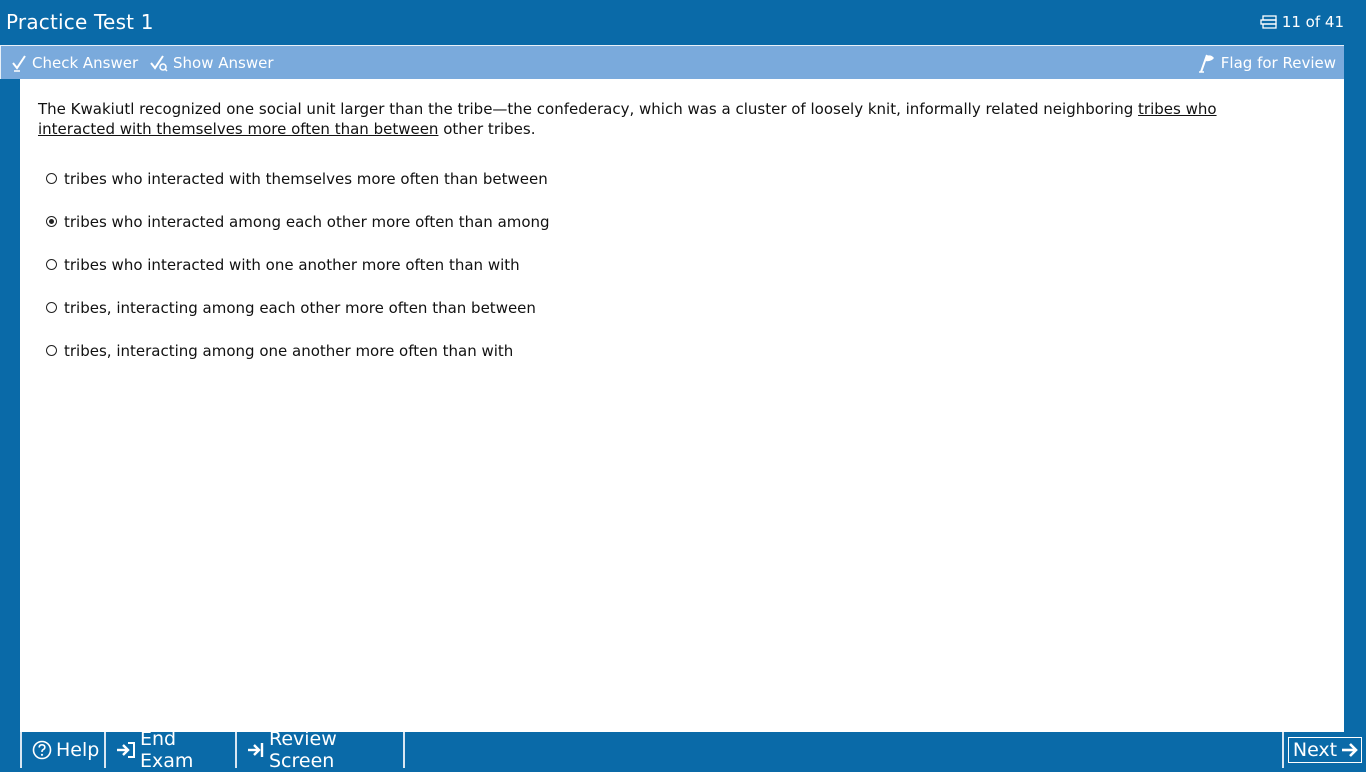 This screenshot has width=1366, height=772. I want to click on flag-for-review-button: Flag for Review, so click(1267, 62).